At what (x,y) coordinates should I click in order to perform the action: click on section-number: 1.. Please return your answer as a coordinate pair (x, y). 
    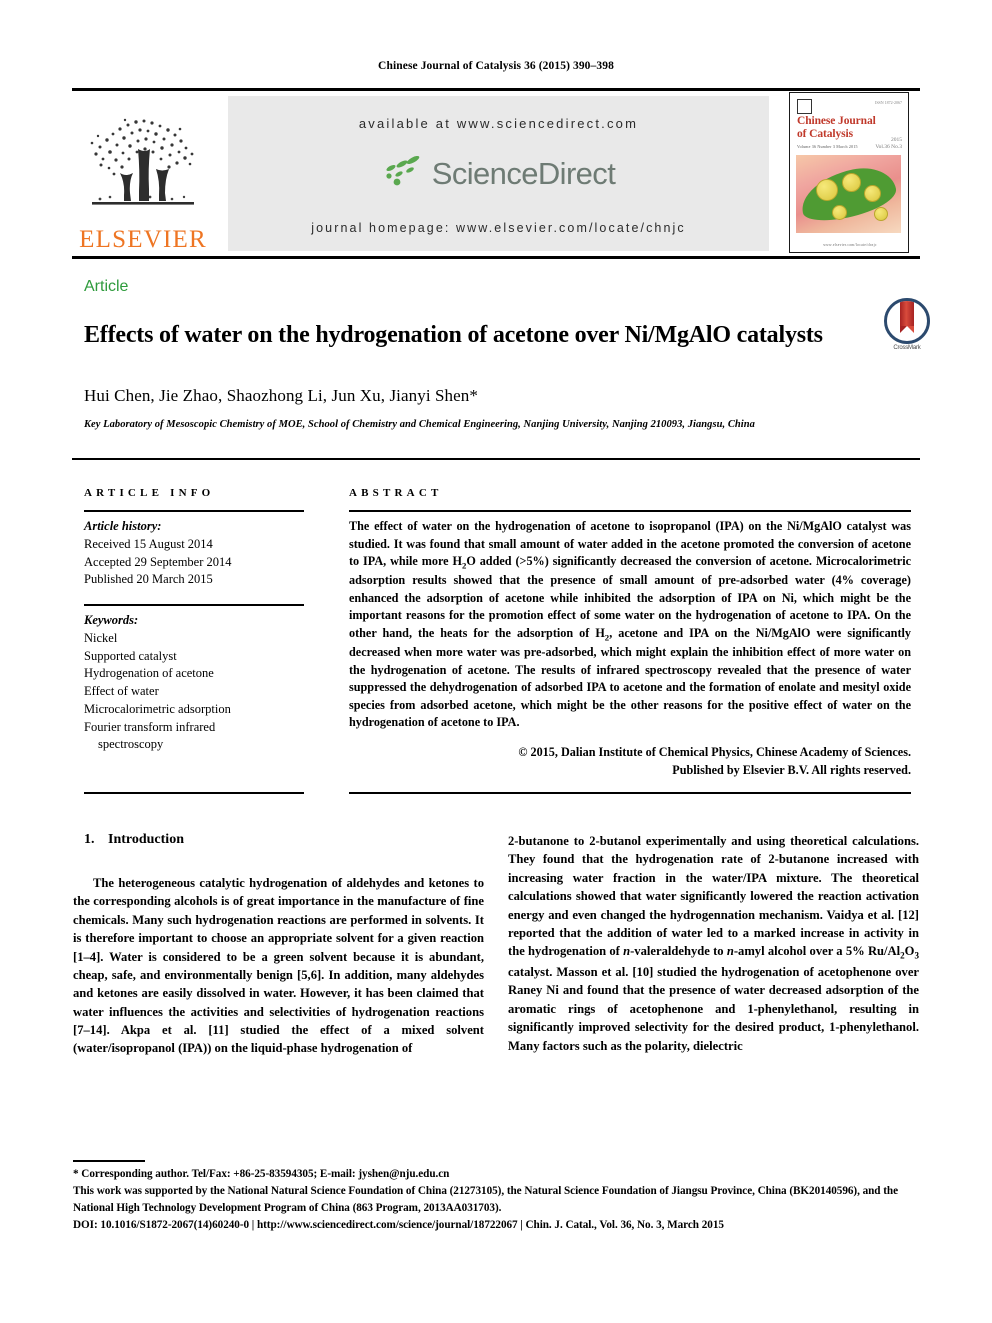
    Looking at the image, I should click on (89, 839).